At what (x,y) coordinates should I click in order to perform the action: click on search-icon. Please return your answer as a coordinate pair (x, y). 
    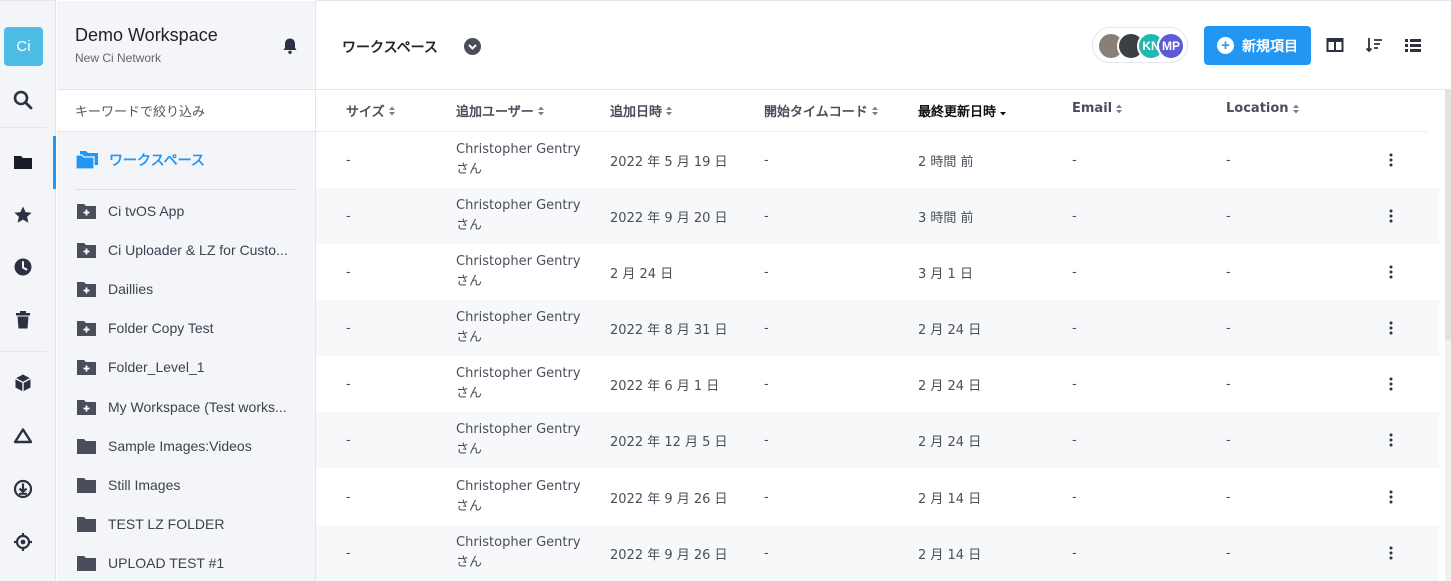
    Looking at the image, I should click on (23, 100).